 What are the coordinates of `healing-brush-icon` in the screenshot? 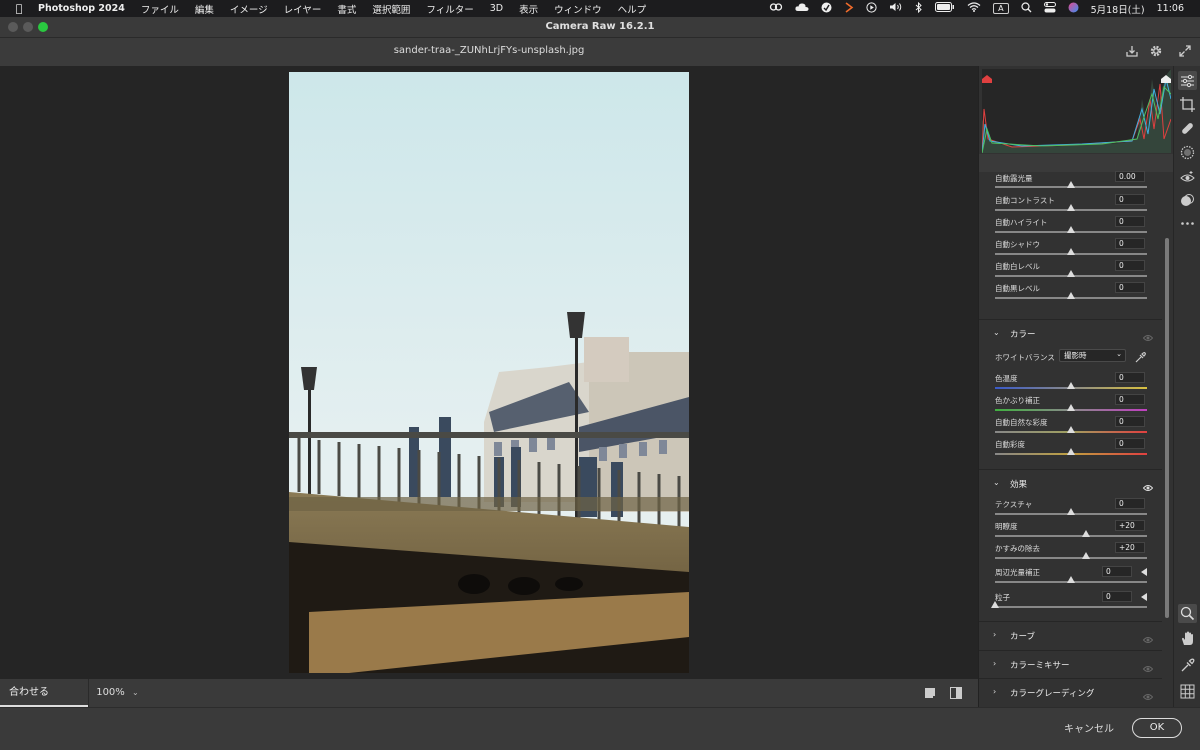 It's located at (1187, 128).